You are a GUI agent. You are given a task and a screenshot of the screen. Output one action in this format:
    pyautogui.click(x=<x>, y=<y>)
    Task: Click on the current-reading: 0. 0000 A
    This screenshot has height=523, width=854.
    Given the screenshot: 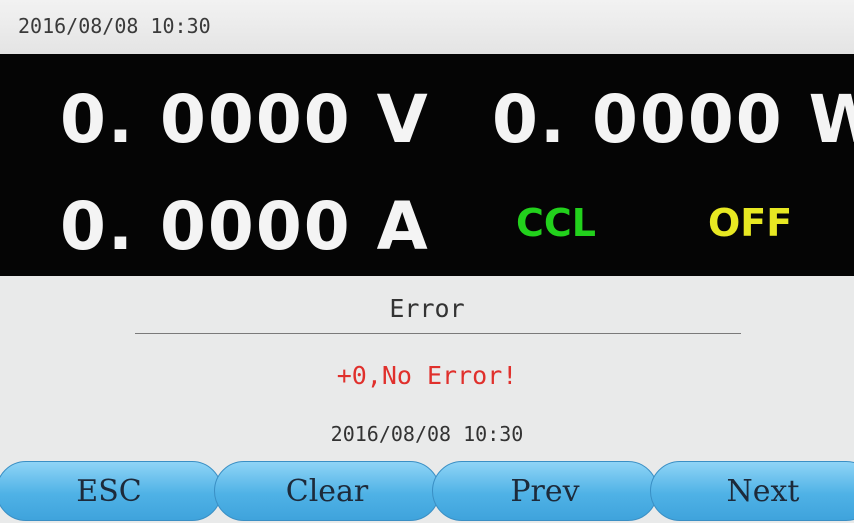 What is the action you would take?
    pyautogui.click(x=245, y=226)
    